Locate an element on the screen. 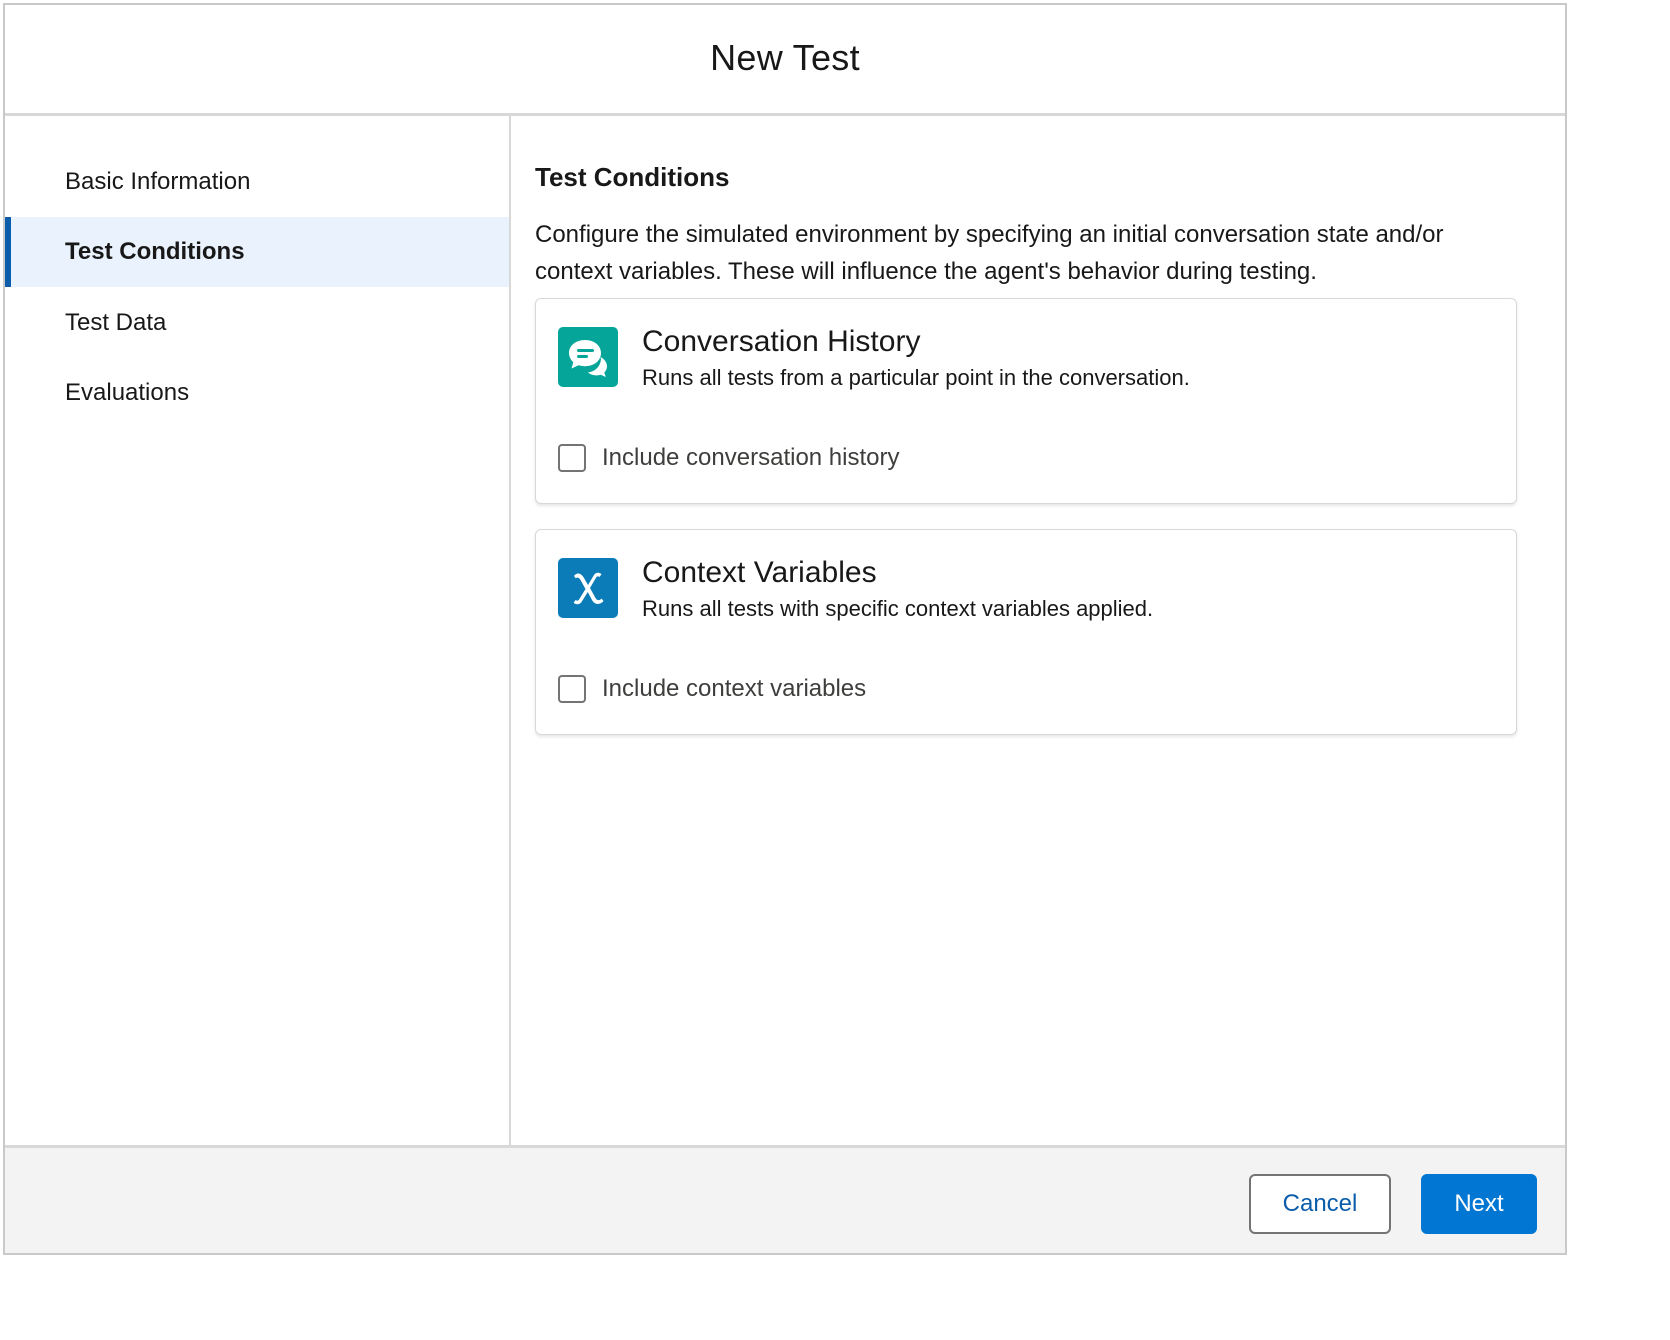 The image size is (1670, 1340). include-conversation-history-checkbox is located at coordinates (572, 458).